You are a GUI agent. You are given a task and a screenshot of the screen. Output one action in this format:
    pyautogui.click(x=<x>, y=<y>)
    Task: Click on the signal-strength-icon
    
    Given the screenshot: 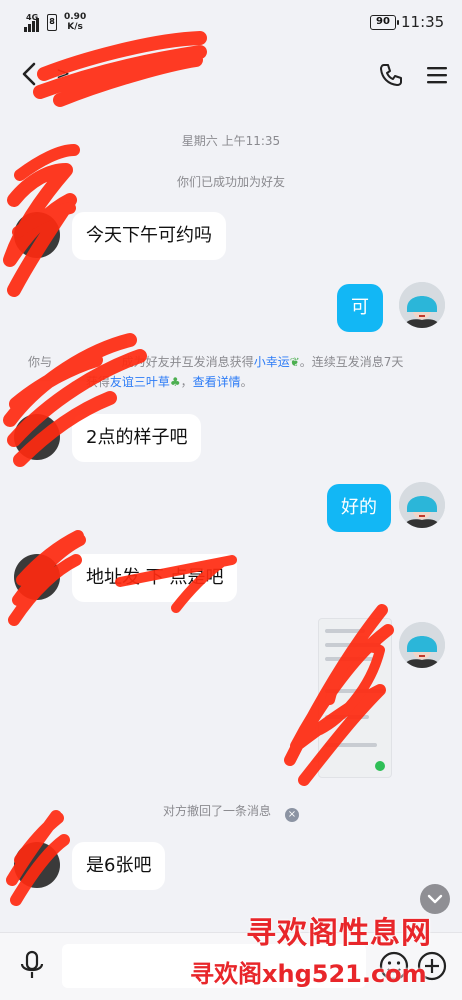 What is the action you would take?
    pyautogui.click(x=34, y=25)
    